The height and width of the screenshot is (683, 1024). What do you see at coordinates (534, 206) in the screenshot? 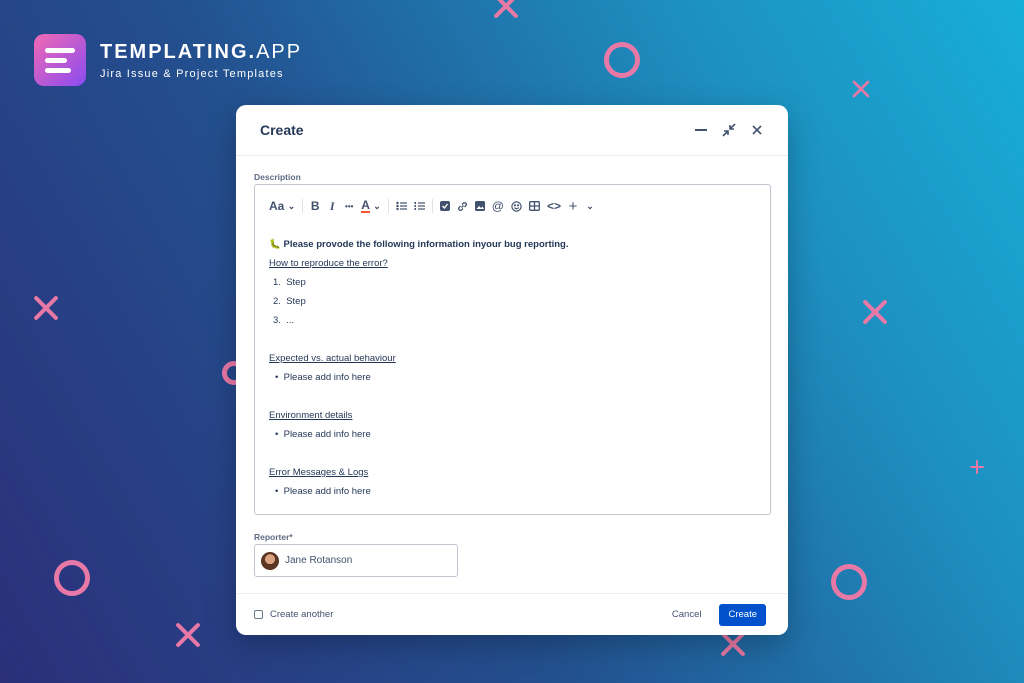
I see `table-icon` at bounding box center [534, 206].